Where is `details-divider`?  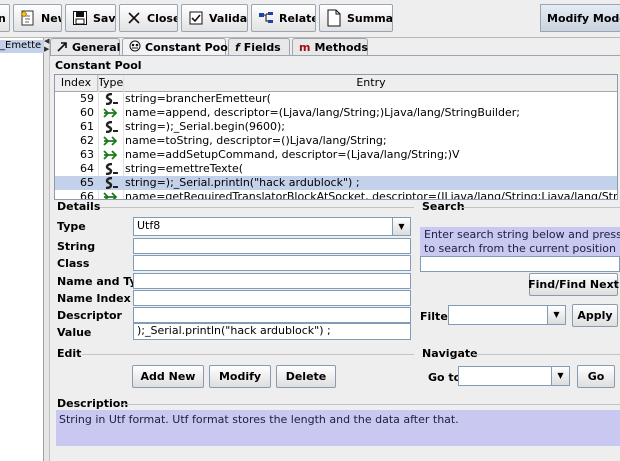
details-divider is located at coordinates (257, 207).